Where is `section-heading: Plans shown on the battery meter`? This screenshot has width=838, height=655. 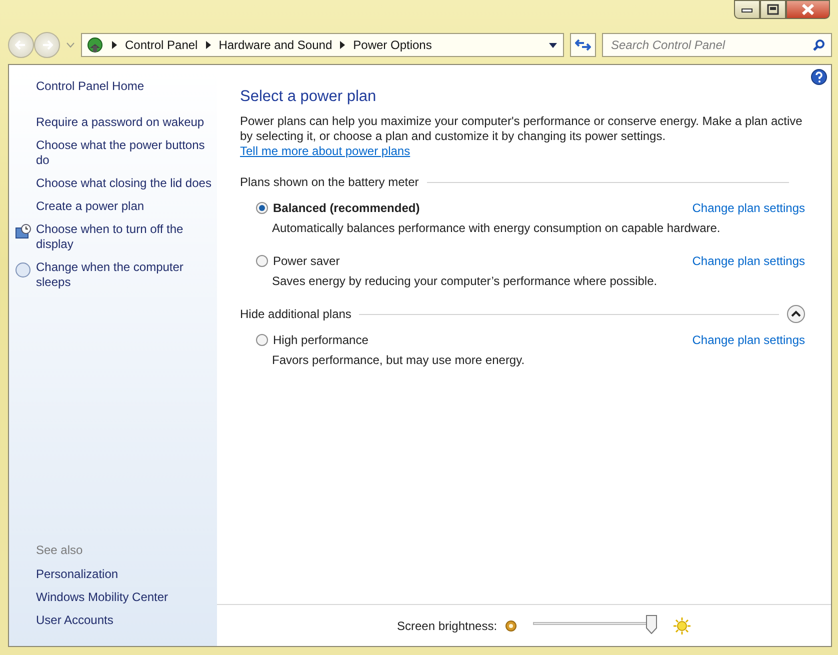 section-heading: Plans shown on the battery meter is located at coordinates (329, 183).